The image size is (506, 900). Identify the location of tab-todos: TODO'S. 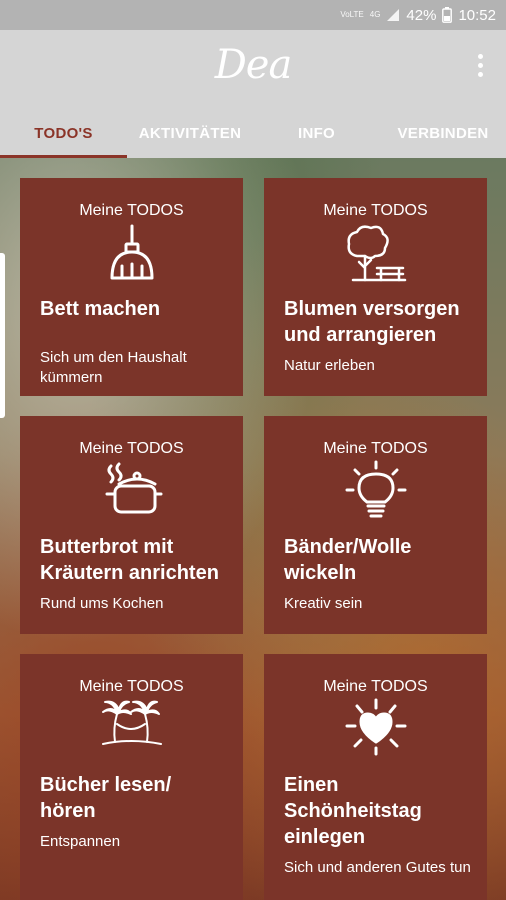
(63, 133).